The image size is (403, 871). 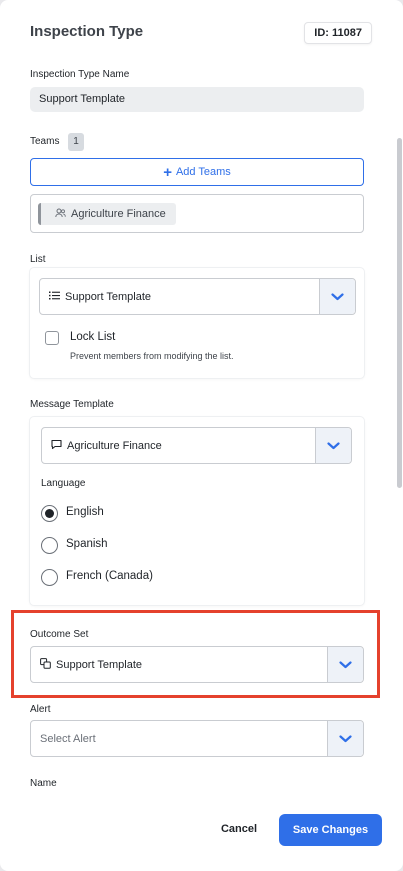 I want to click on radio-spanish, so click(x=49, y=545).